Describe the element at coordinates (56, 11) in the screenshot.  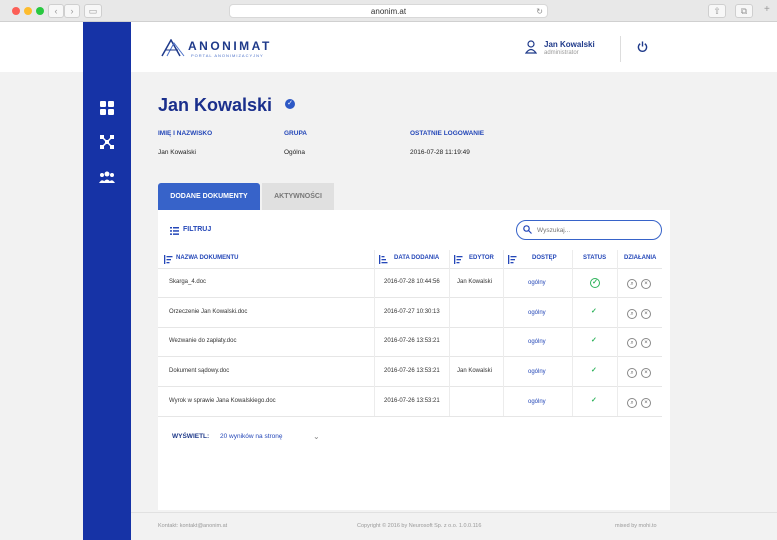
I see `back-button: ‹` at that location.